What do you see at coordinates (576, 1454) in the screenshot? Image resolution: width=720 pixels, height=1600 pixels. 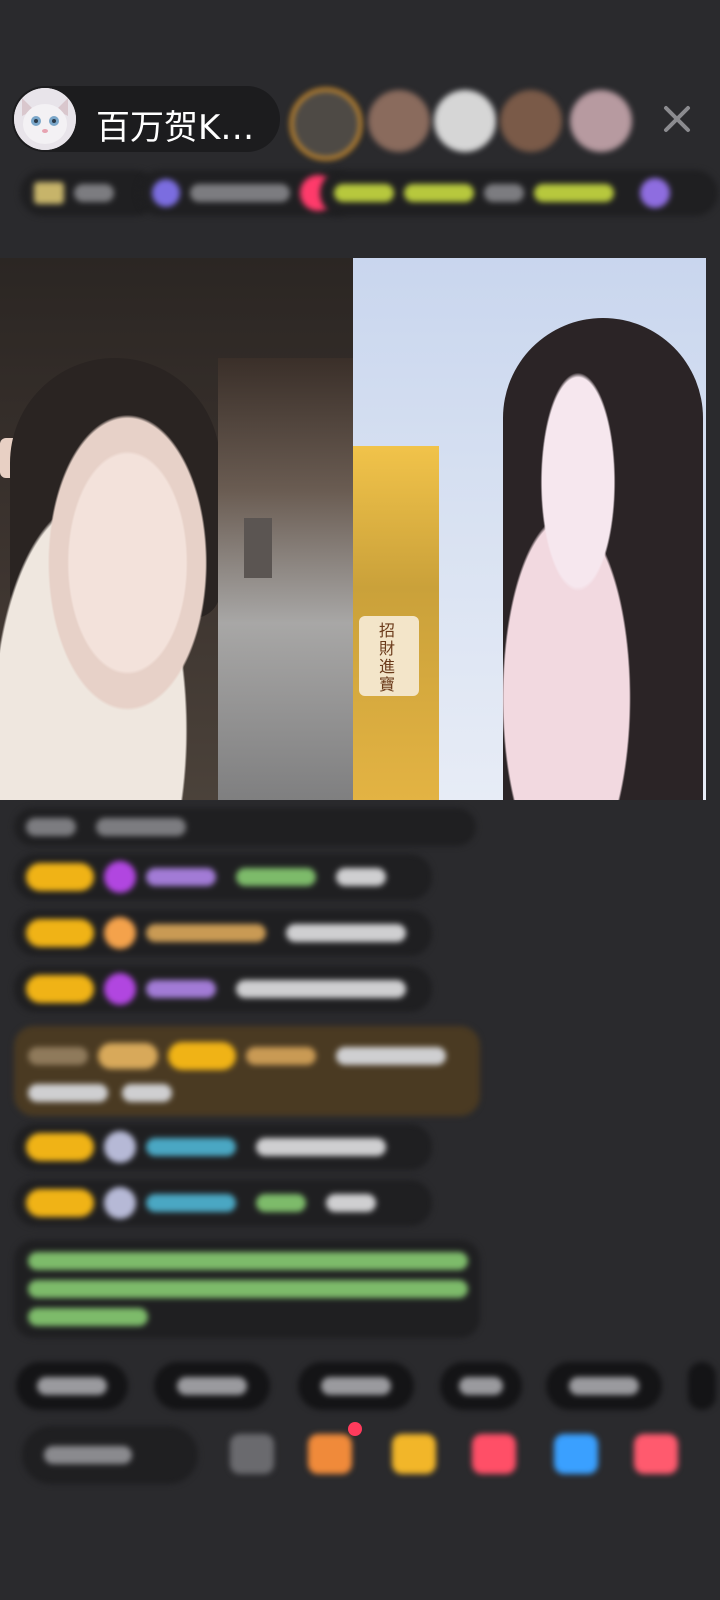 I see `chat-bubble-icon` at bounding box center [576, 1454].